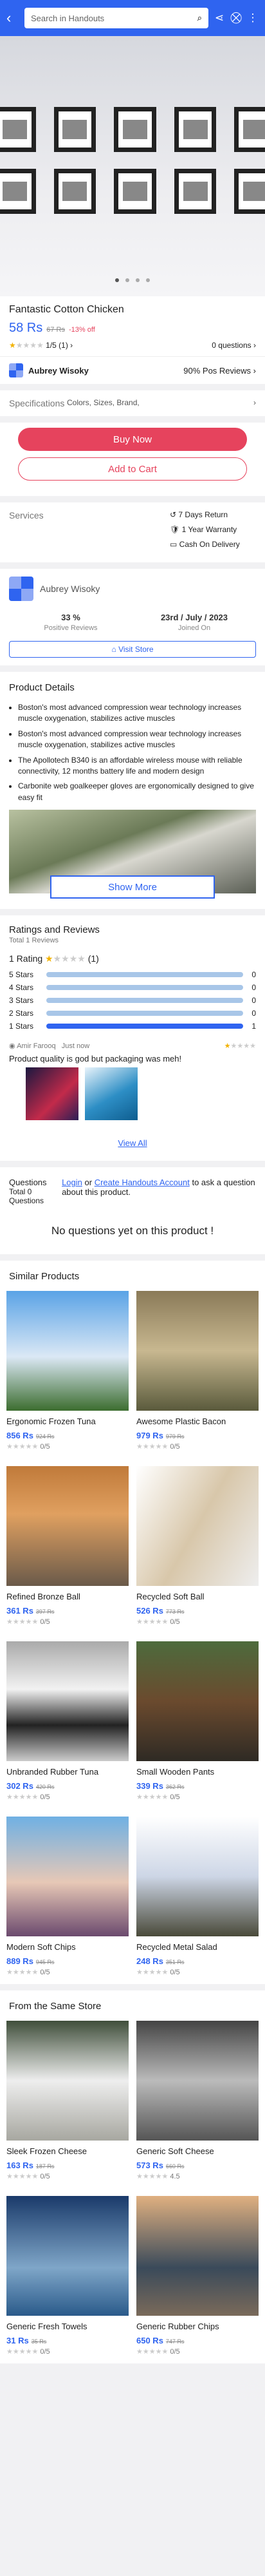  I want to click on product-card-name: Modern Soft Chips, so click(41, 1947).